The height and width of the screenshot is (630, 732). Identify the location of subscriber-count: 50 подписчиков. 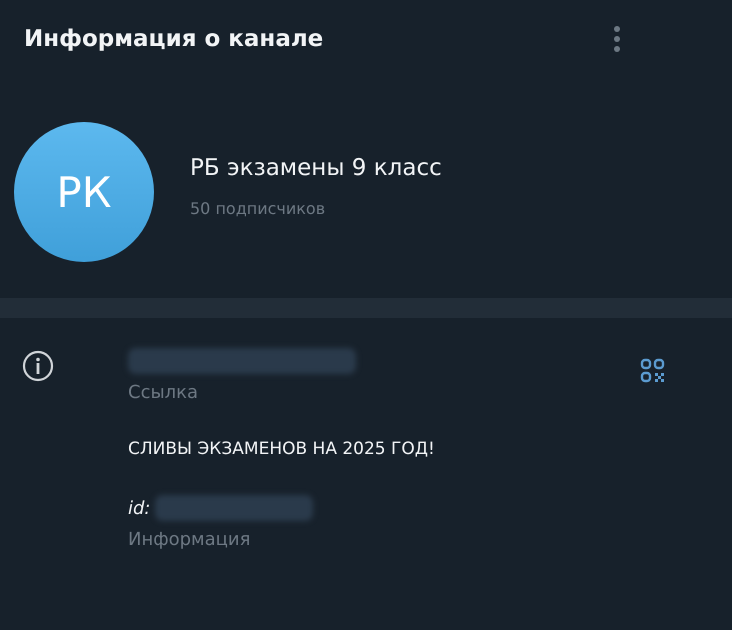
(258, 208).